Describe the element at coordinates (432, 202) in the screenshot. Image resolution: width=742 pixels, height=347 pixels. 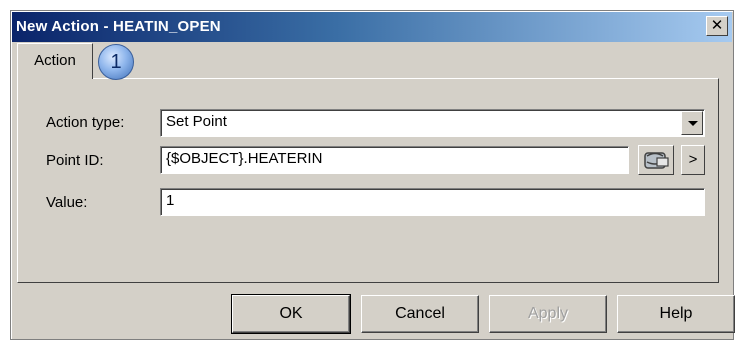
I see `value-field: 1` at that location.